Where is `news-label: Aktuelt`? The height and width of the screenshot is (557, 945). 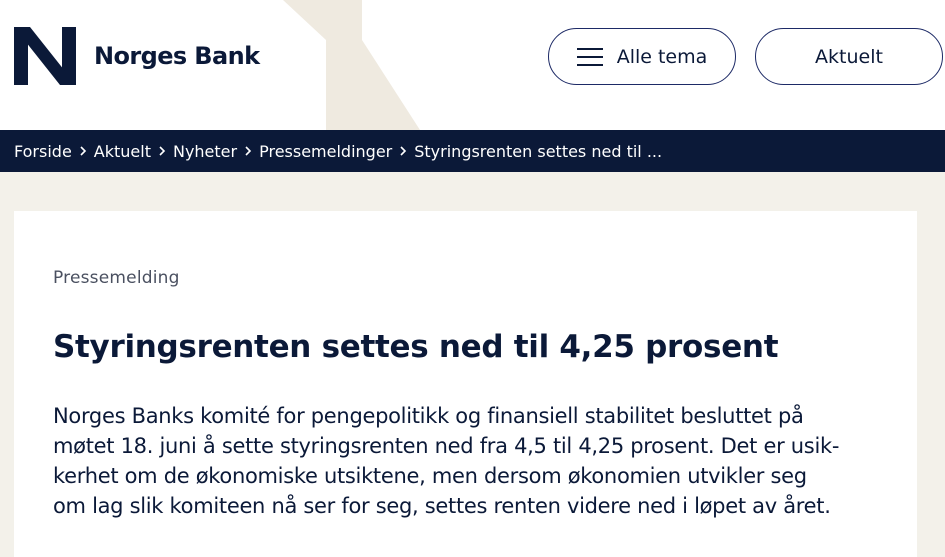 news-label: Aktuelt is located at coordinates (849, 56).